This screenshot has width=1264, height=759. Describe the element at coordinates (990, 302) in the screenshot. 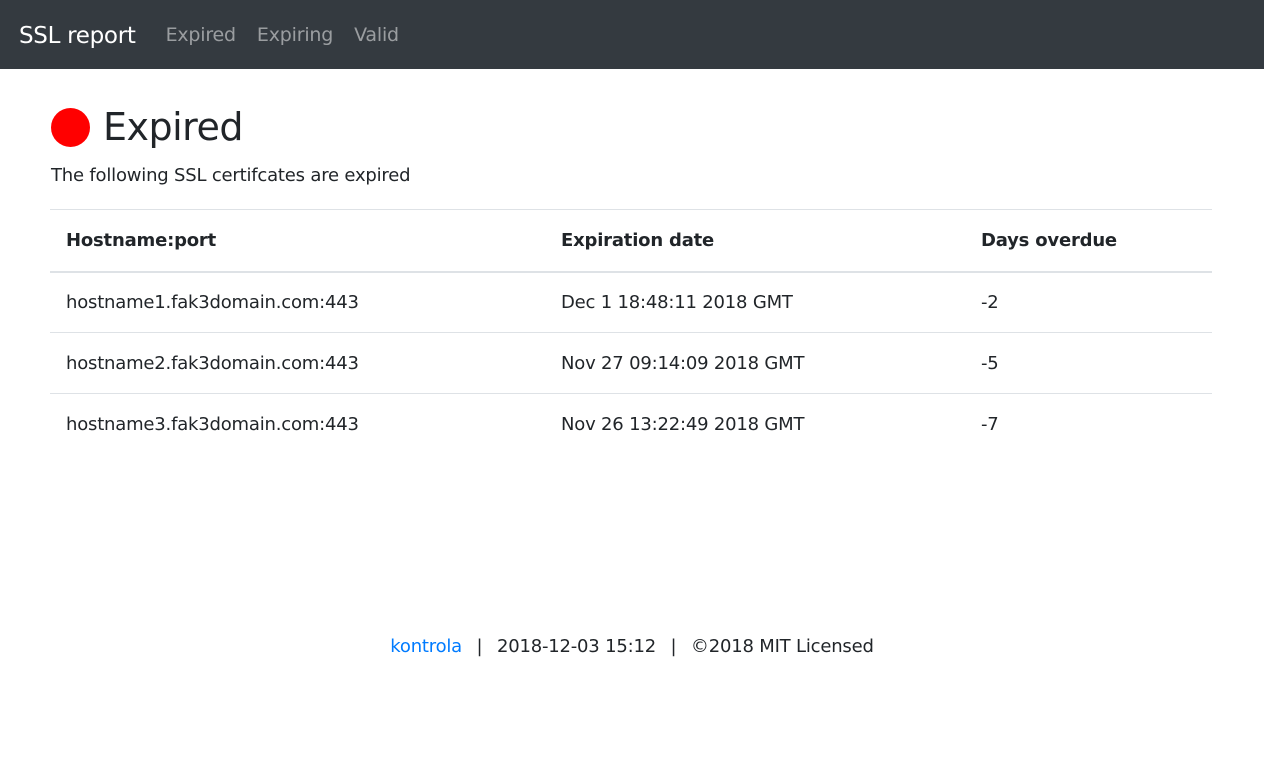

I see `cell-days-overdue: -2` at that location.